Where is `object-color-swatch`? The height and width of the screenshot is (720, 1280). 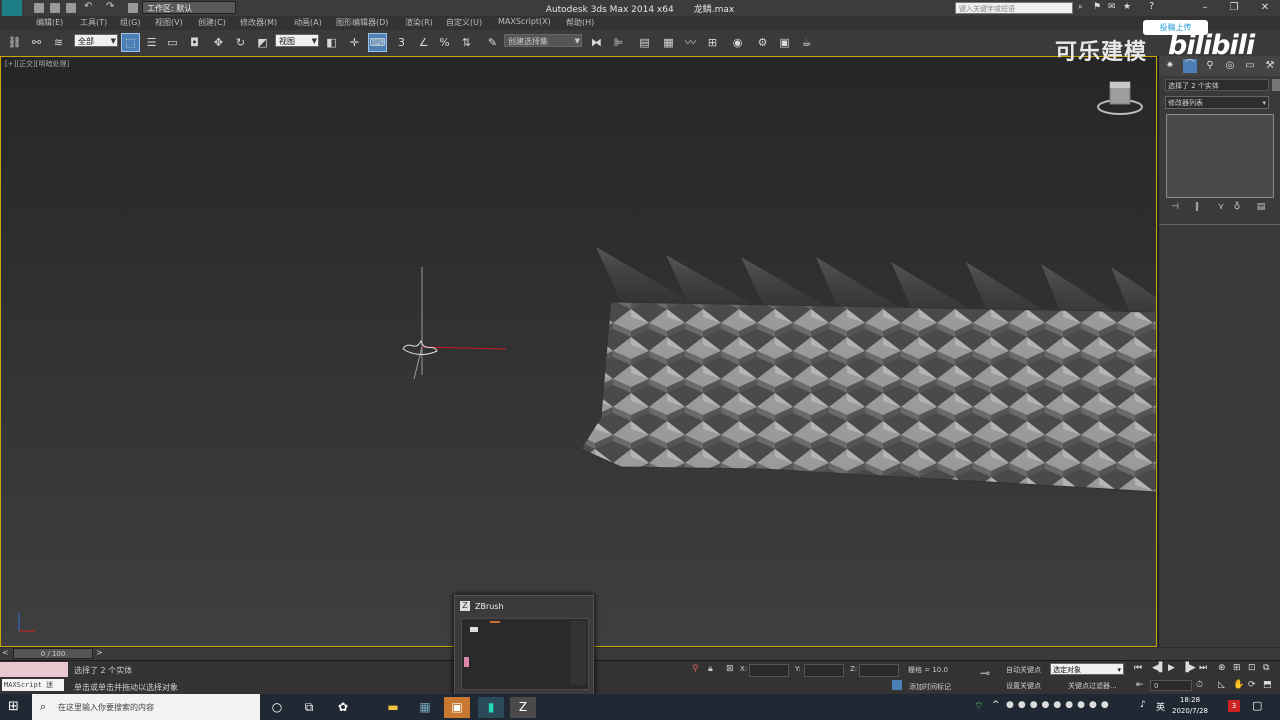
object-color-swatch is located at coordinates (1276, 85).